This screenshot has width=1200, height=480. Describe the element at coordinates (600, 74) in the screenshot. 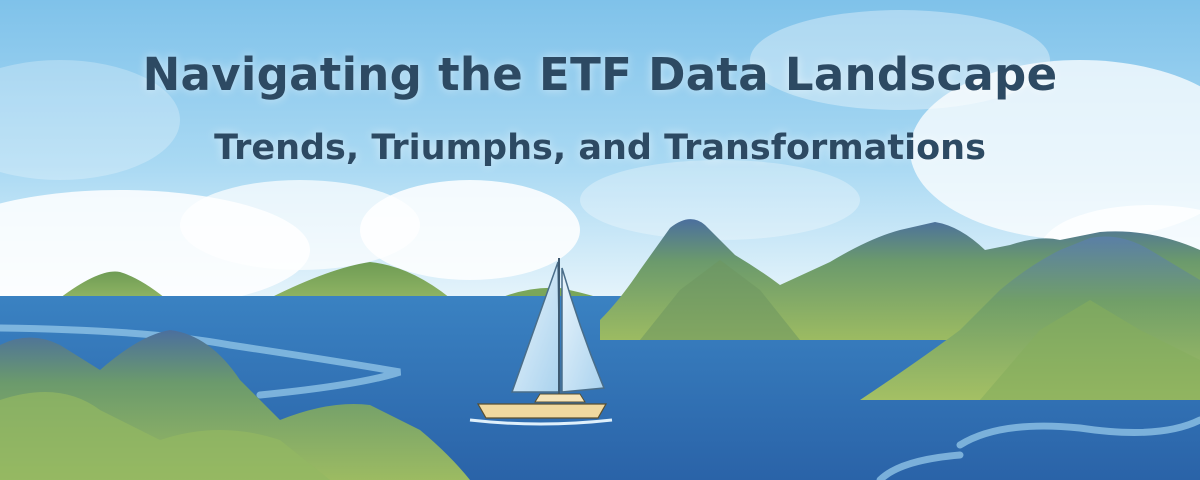

I see `banner-title: Navigating the ETF Data Landscape` at that location.